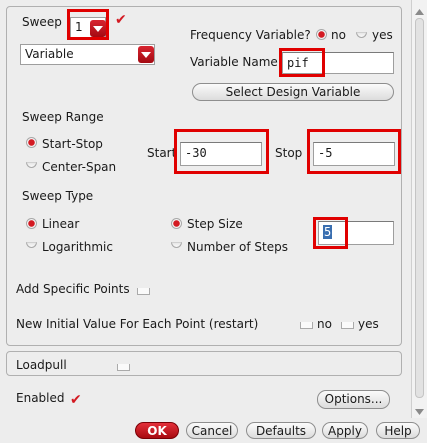 The height and width of the screenshot is (443, 427). I want to click on add-specific-points-checkbox, so click(143, 291).